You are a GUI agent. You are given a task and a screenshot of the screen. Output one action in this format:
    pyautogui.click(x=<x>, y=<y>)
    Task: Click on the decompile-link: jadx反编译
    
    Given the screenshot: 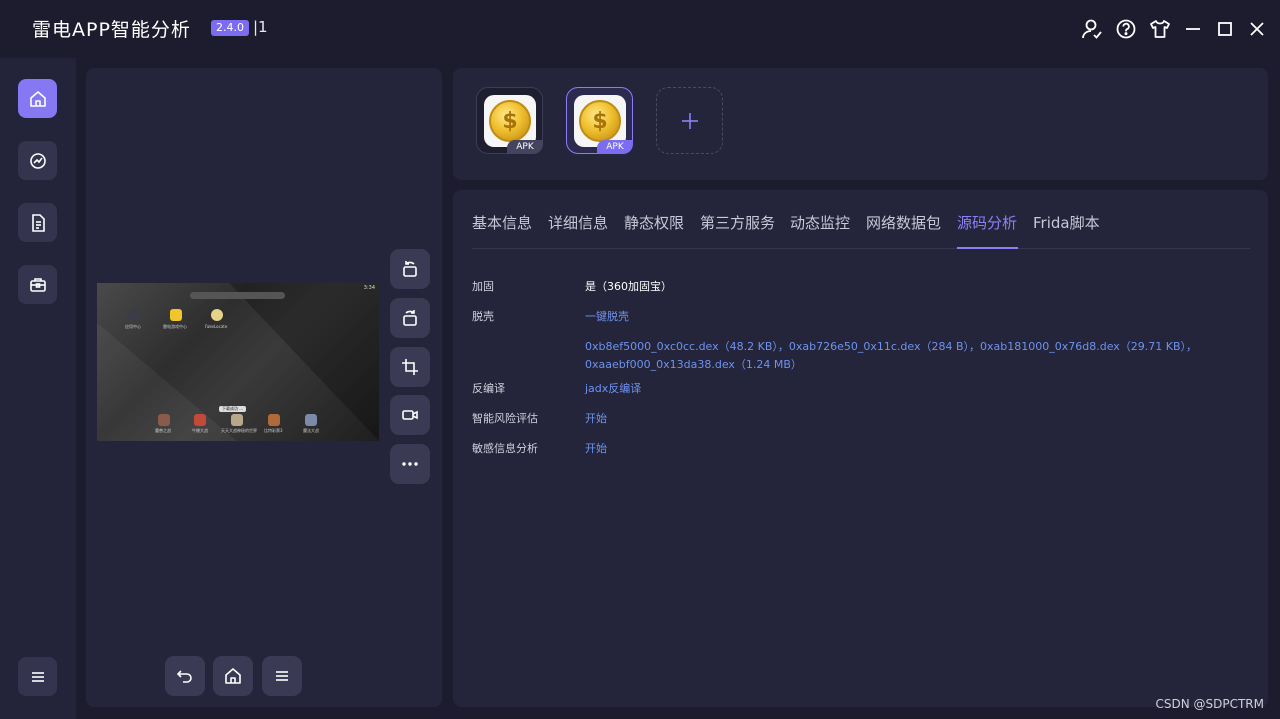 What is the action you would take?
    pyautogui.click(x=613, y=388)
    